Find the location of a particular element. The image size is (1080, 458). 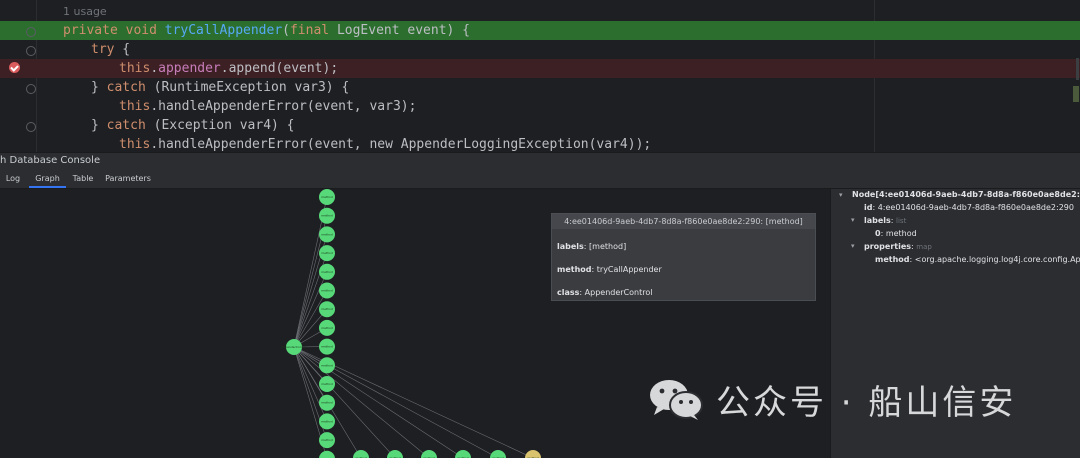

tool-window-header: h Database Console is located at coordinates (540, 161).